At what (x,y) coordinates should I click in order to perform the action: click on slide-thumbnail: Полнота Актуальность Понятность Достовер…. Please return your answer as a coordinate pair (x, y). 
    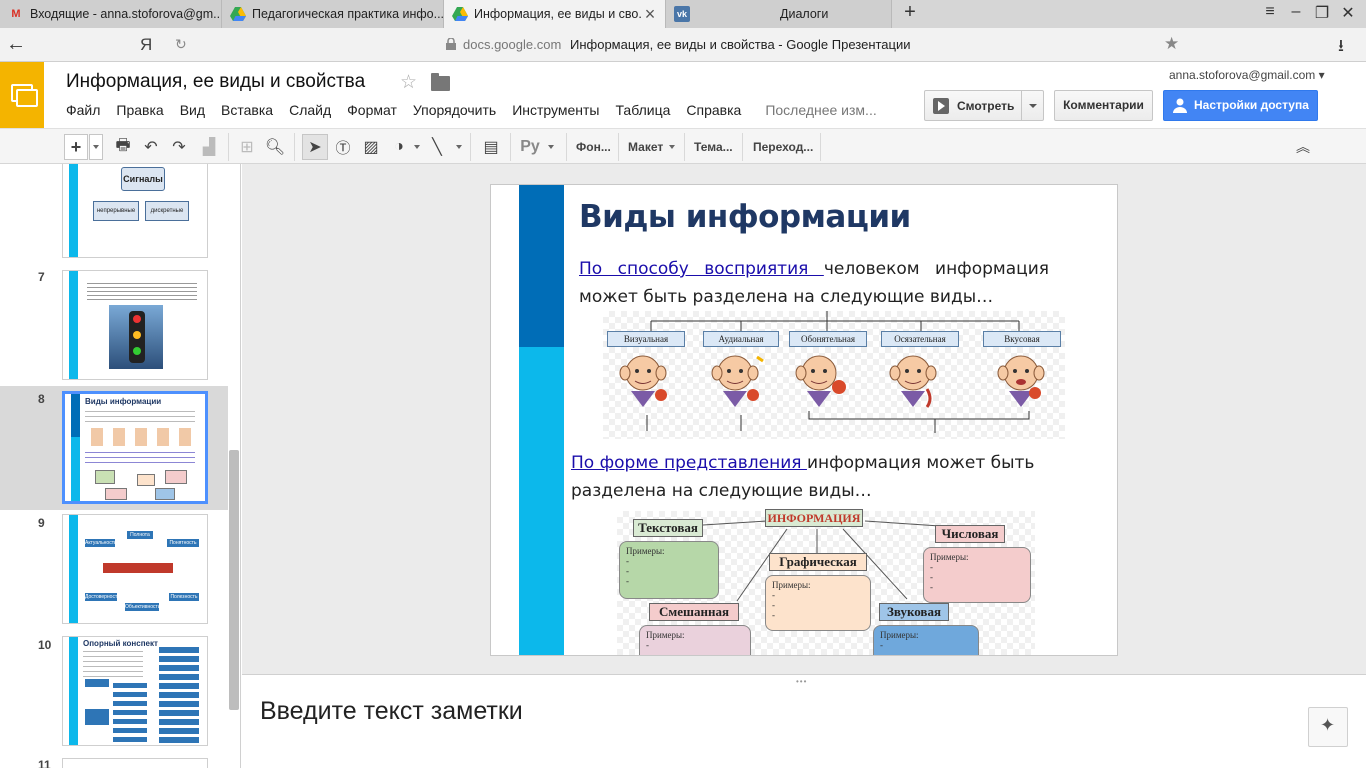
    Looking at the image, I should click on (135, 569).